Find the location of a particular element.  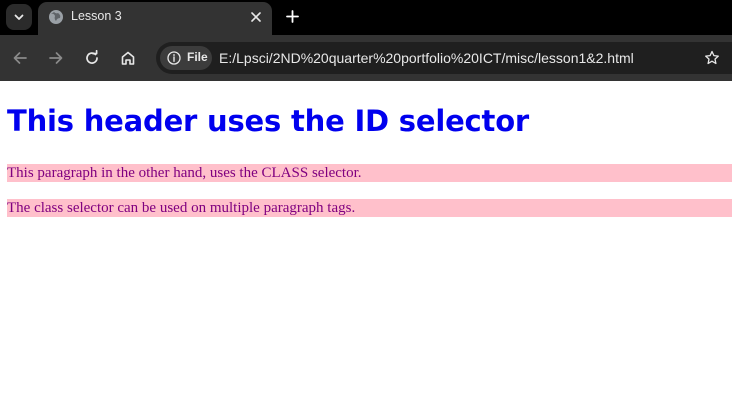

home-icon is located at coordinates (128, 58).